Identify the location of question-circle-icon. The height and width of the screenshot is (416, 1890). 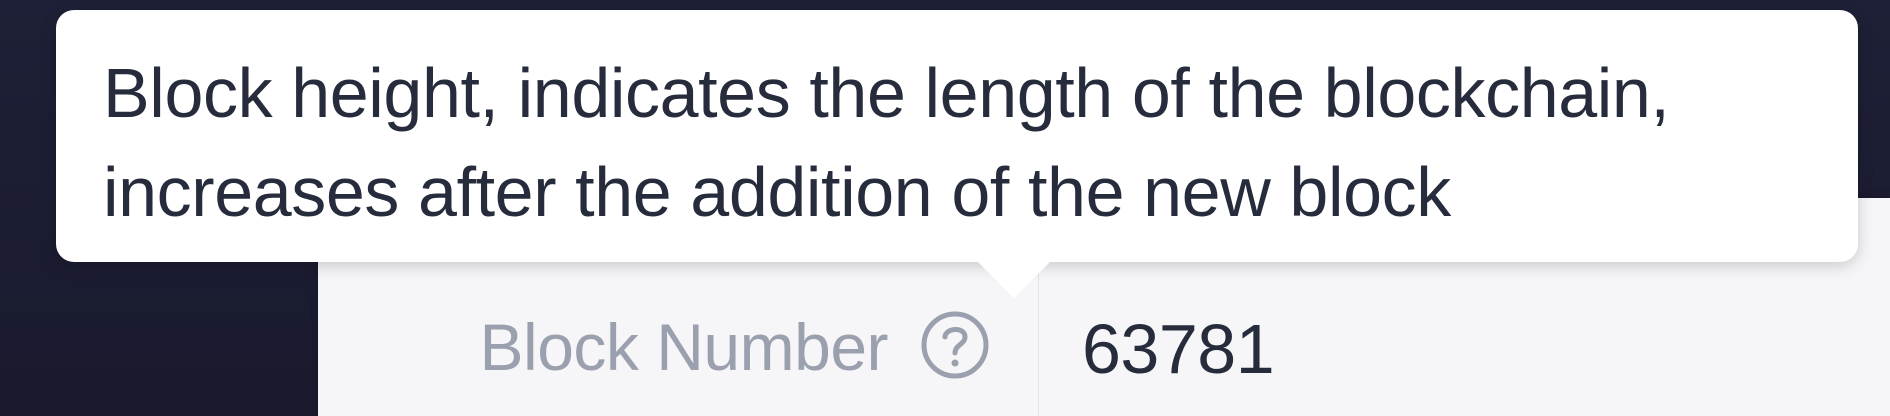
(955, 345).